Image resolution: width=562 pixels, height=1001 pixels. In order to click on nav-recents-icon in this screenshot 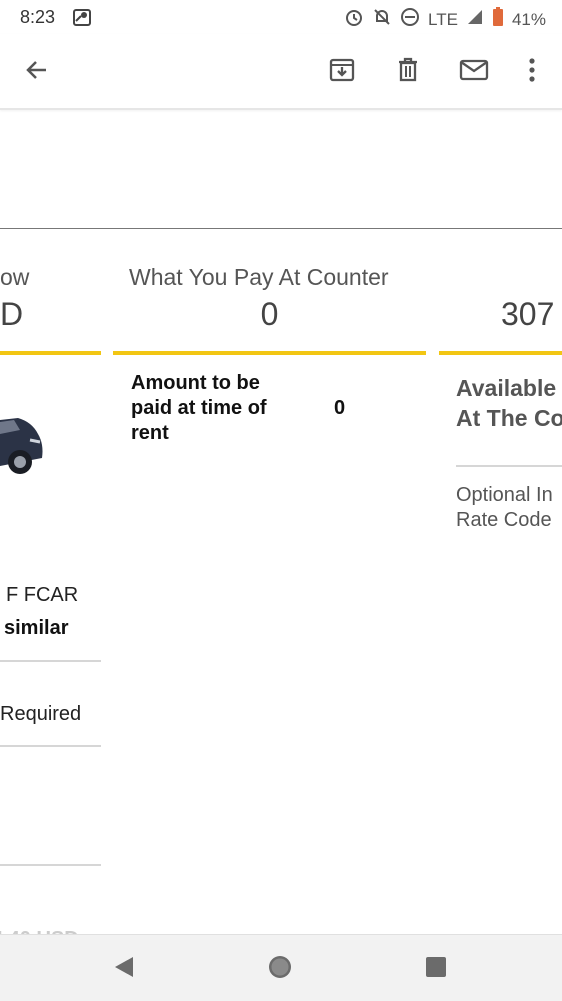, I will do `click(436, 967)`.